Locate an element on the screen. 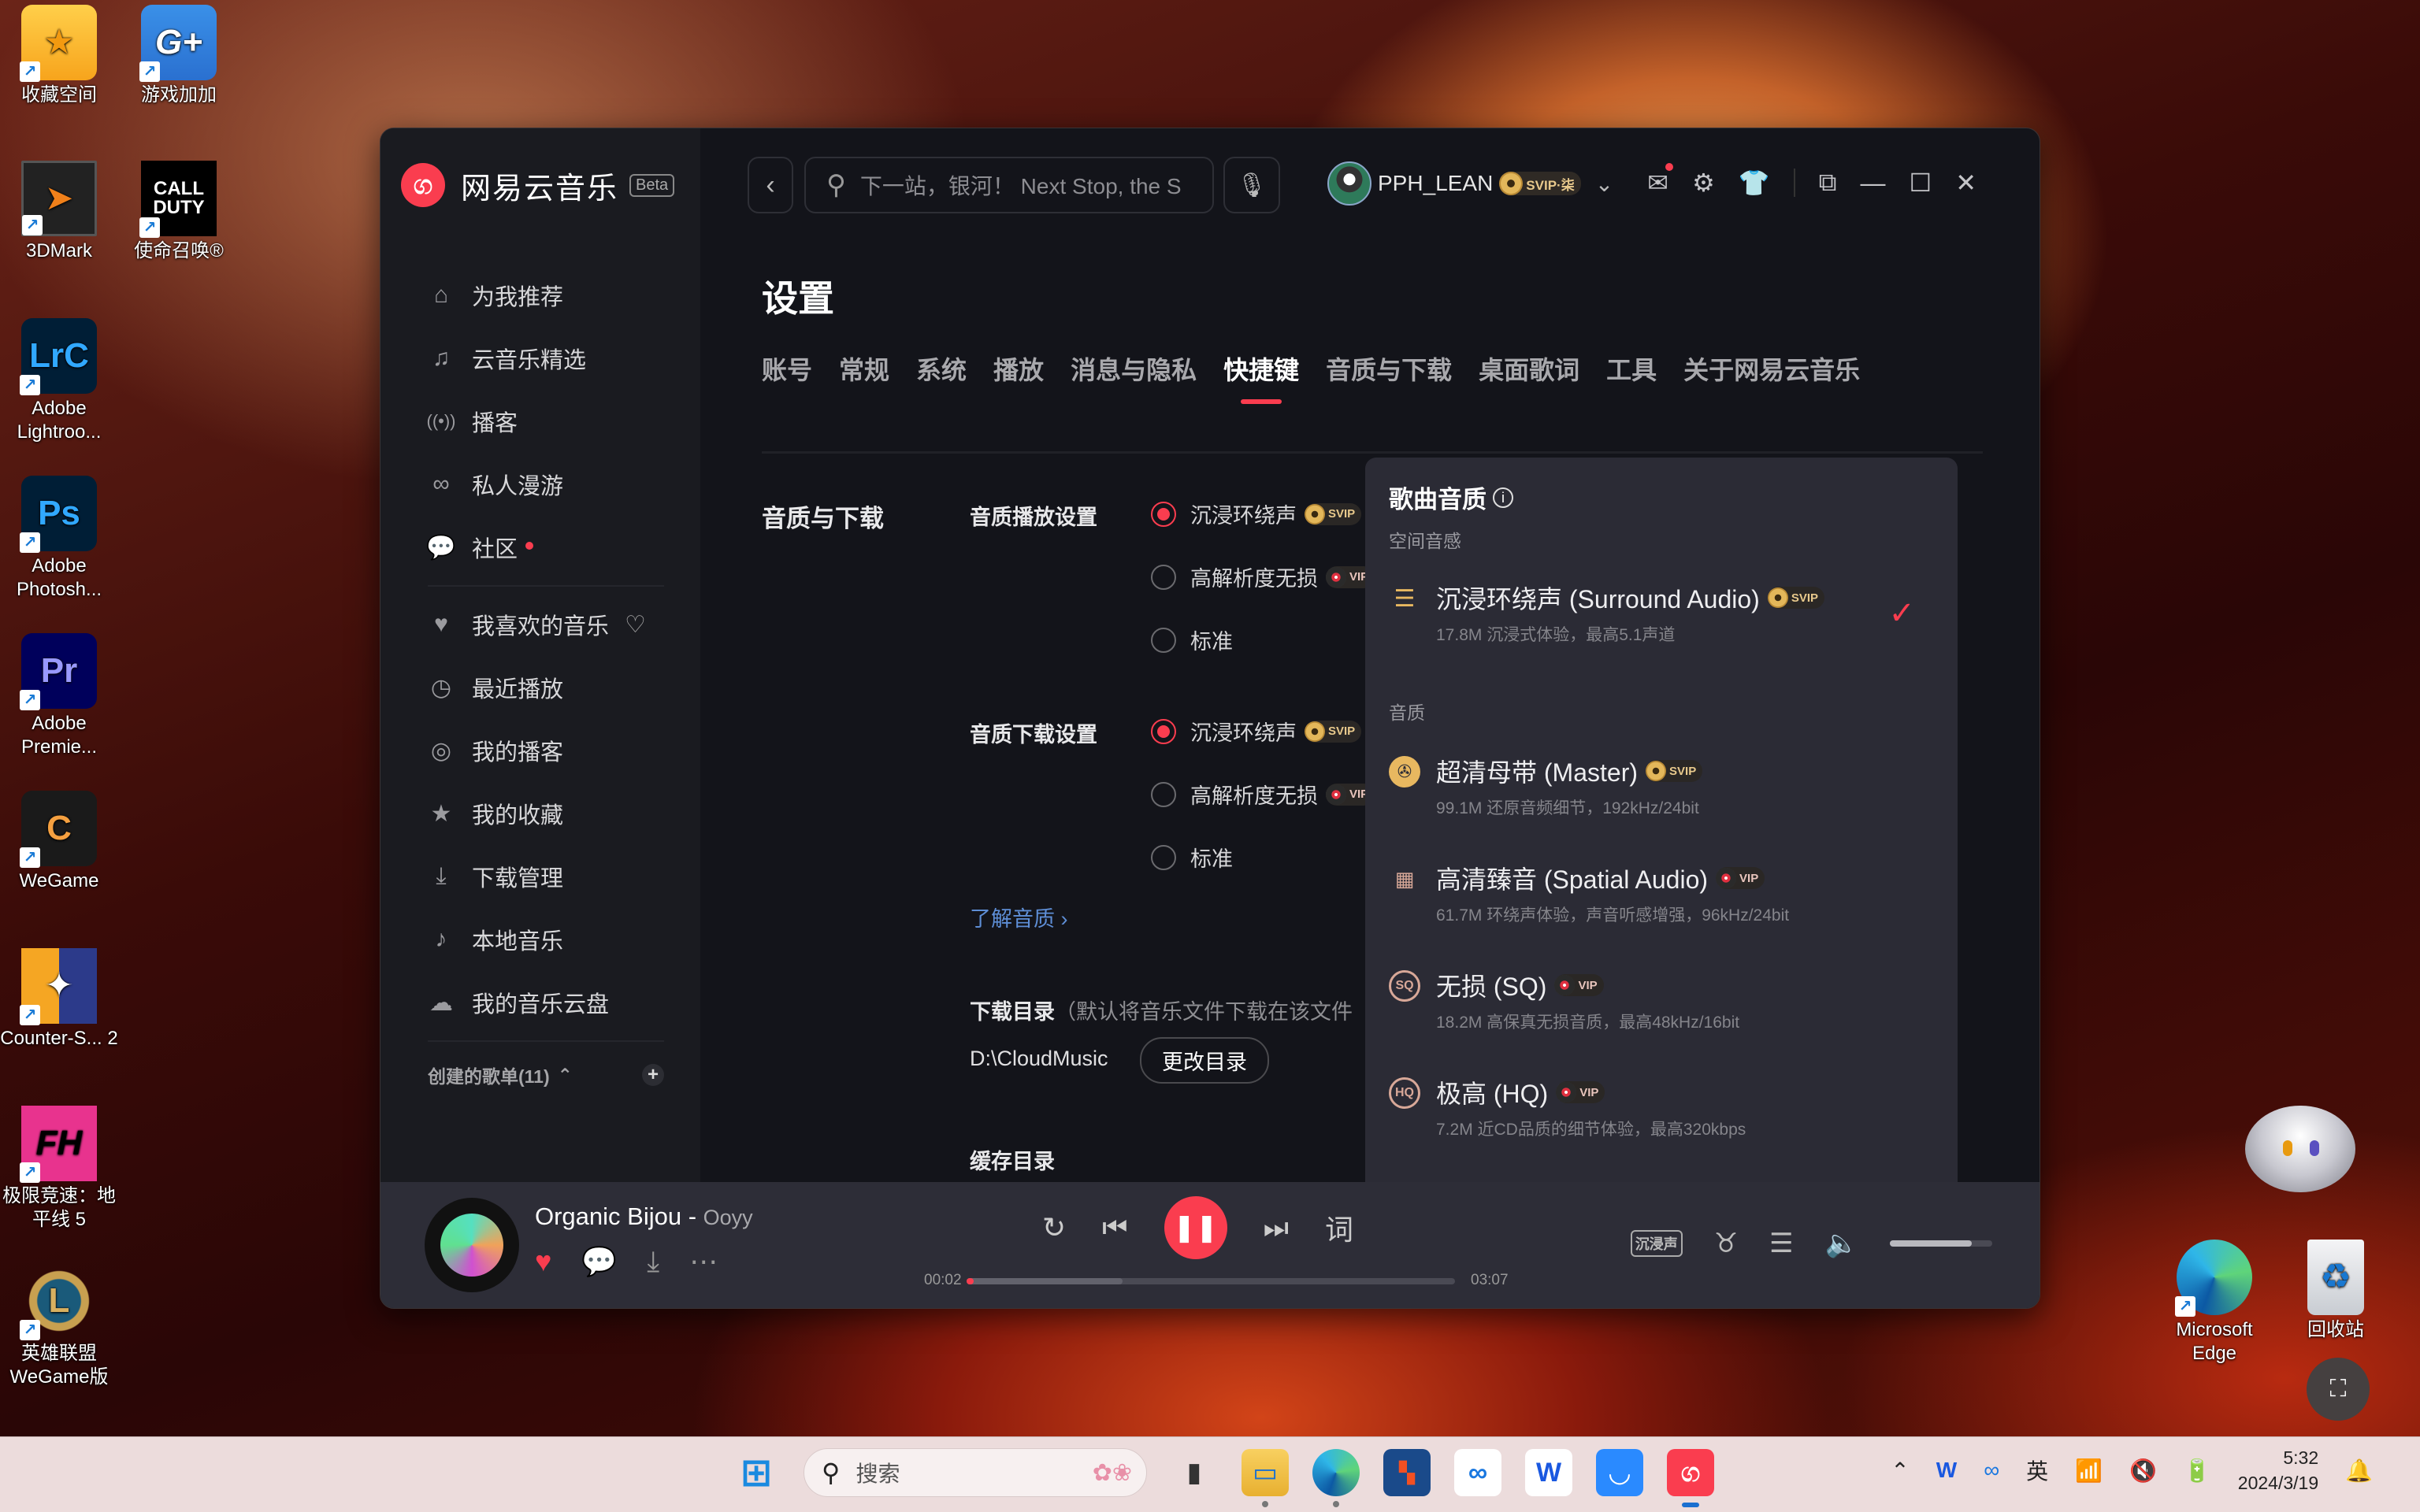  lyrics-button: 词 is located at coordinates (1339, 1227).